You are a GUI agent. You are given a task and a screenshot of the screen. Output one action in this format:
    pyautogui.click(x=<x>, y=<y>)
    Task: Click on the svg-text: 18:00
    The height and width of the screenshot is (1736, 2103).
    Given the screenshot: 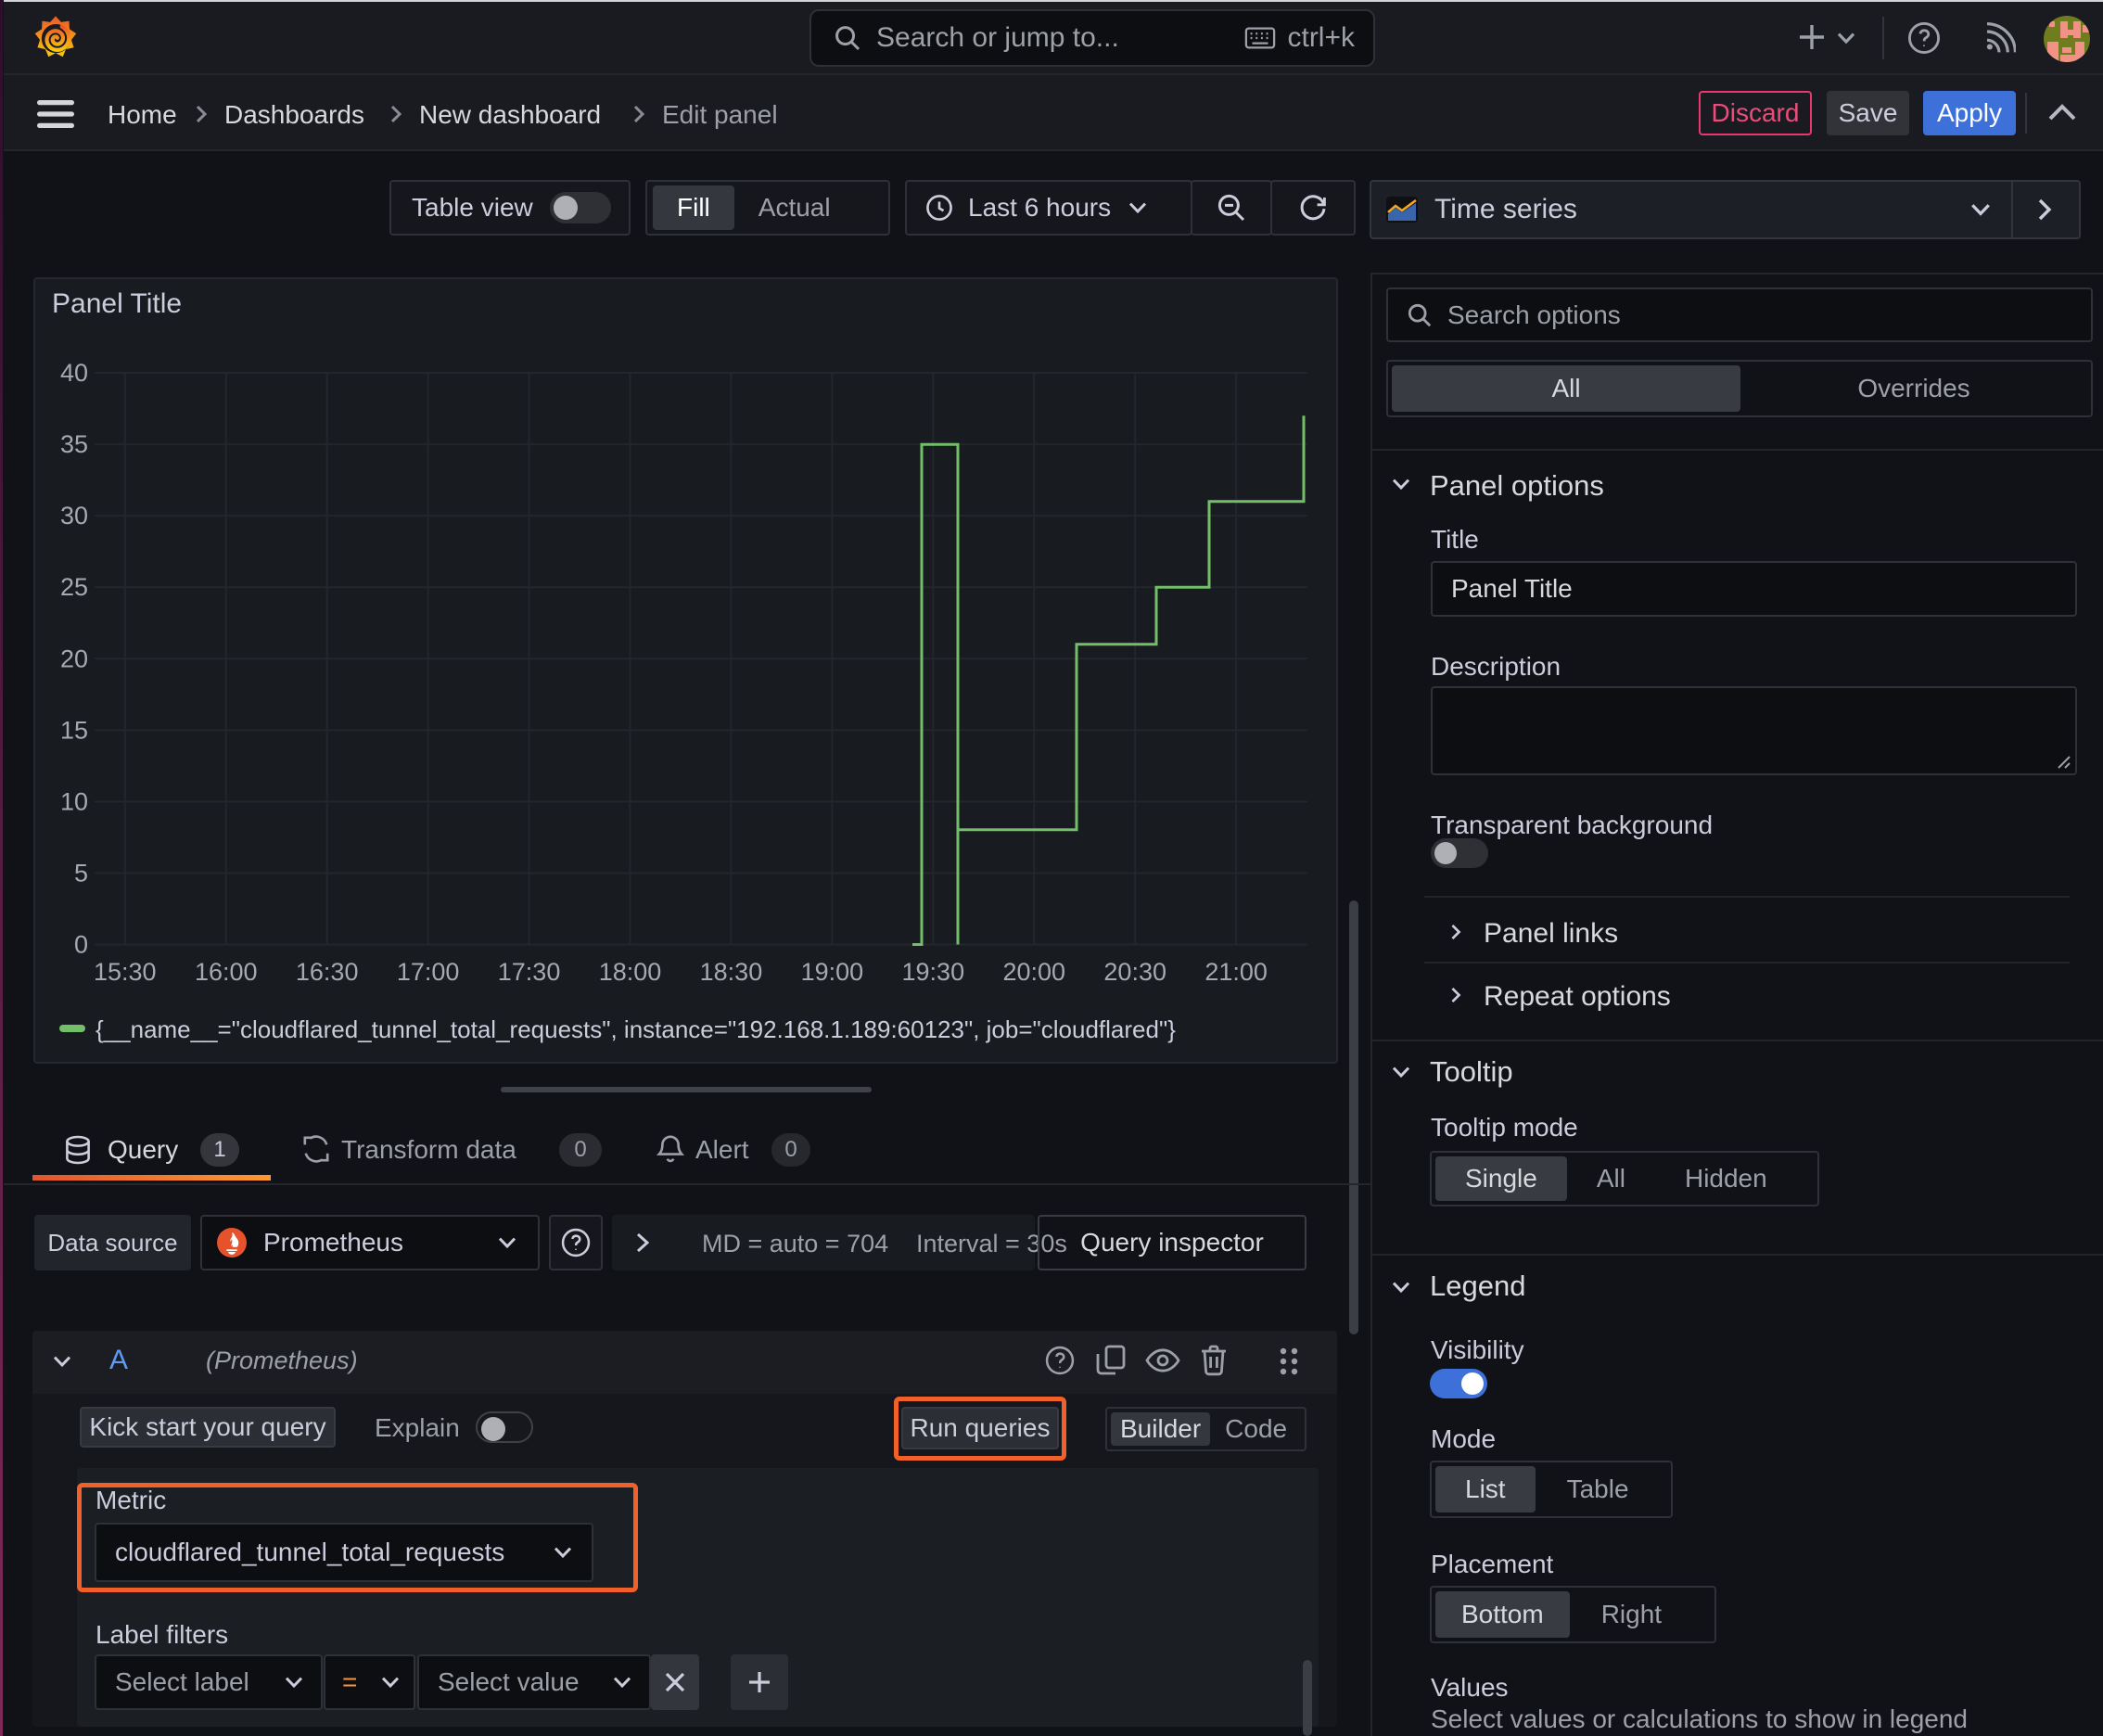 What is the action you would take?
    pyautogui.click(x=630, y=972)
    